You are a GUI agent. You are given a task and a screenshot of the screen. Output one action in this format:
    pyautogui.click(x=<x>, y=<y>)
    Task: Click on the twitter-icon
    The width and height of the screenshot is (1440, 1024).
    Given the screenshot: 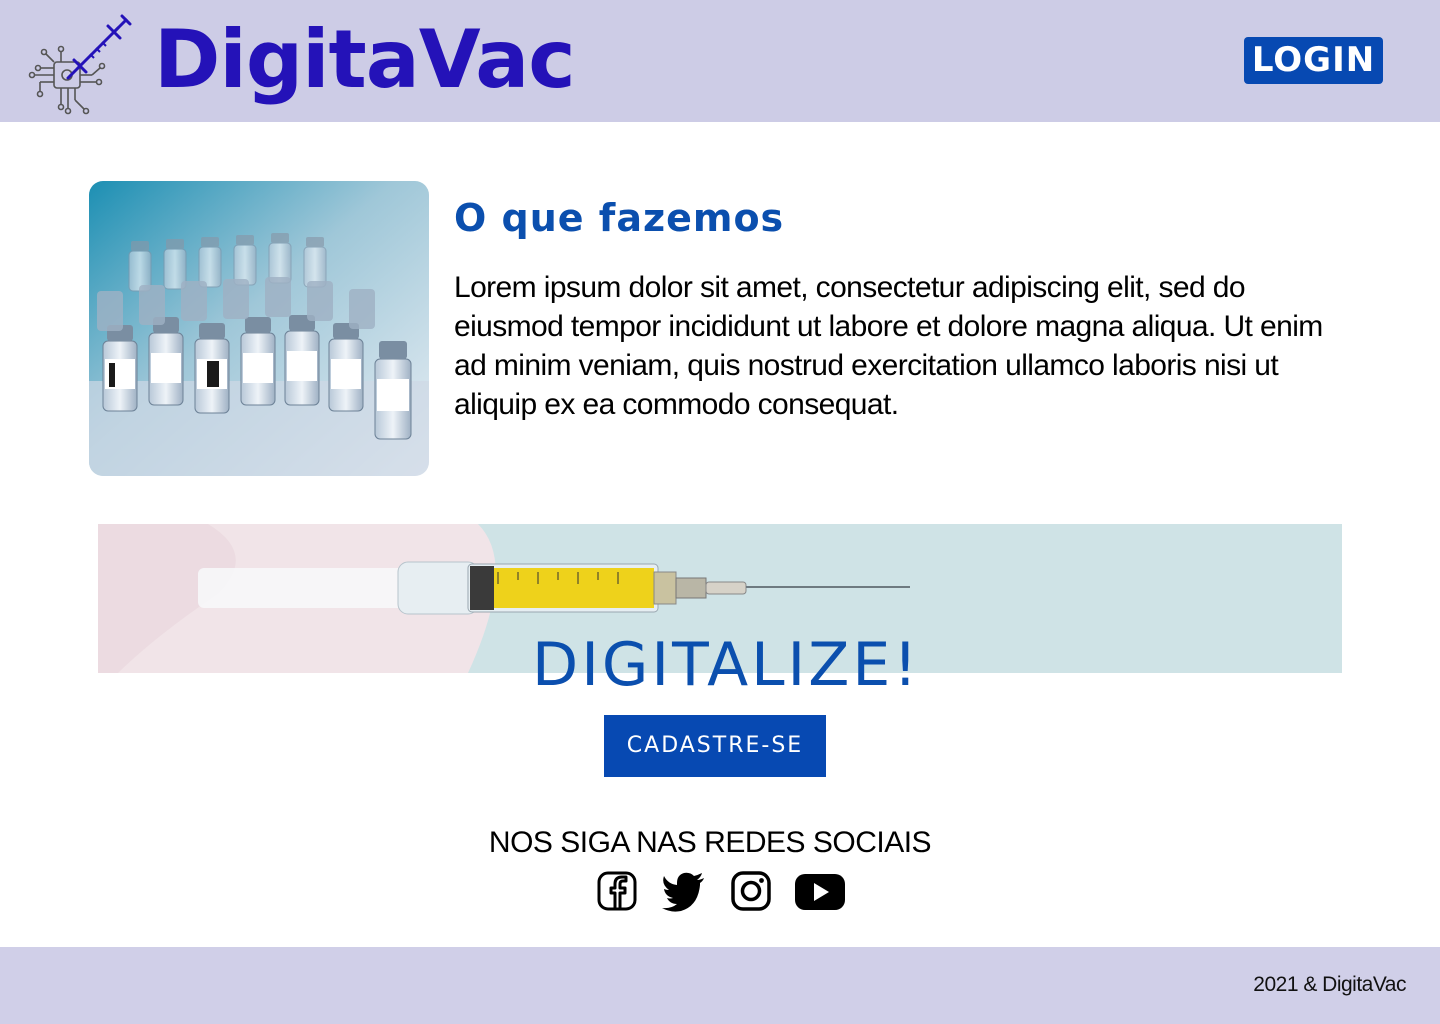 What is the action you would take?
    pyautogui.click(x=687, y=893)
    